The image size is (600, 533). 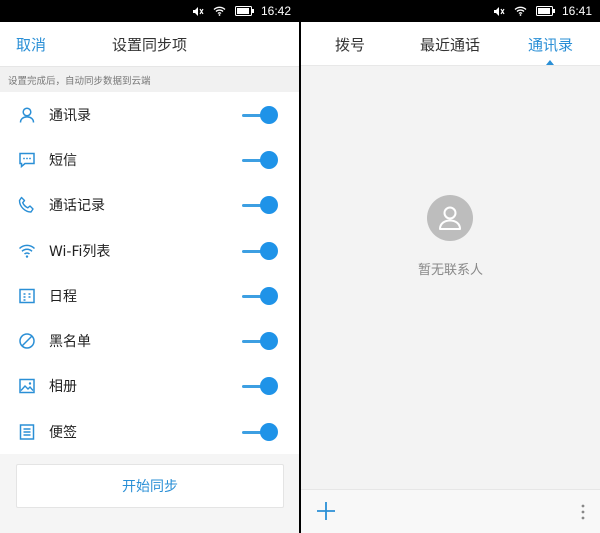 What do you see at coordinates (450, 511) in the screenshot?
I see `contacts-bottom-bar` at bounding box center [450, 511].